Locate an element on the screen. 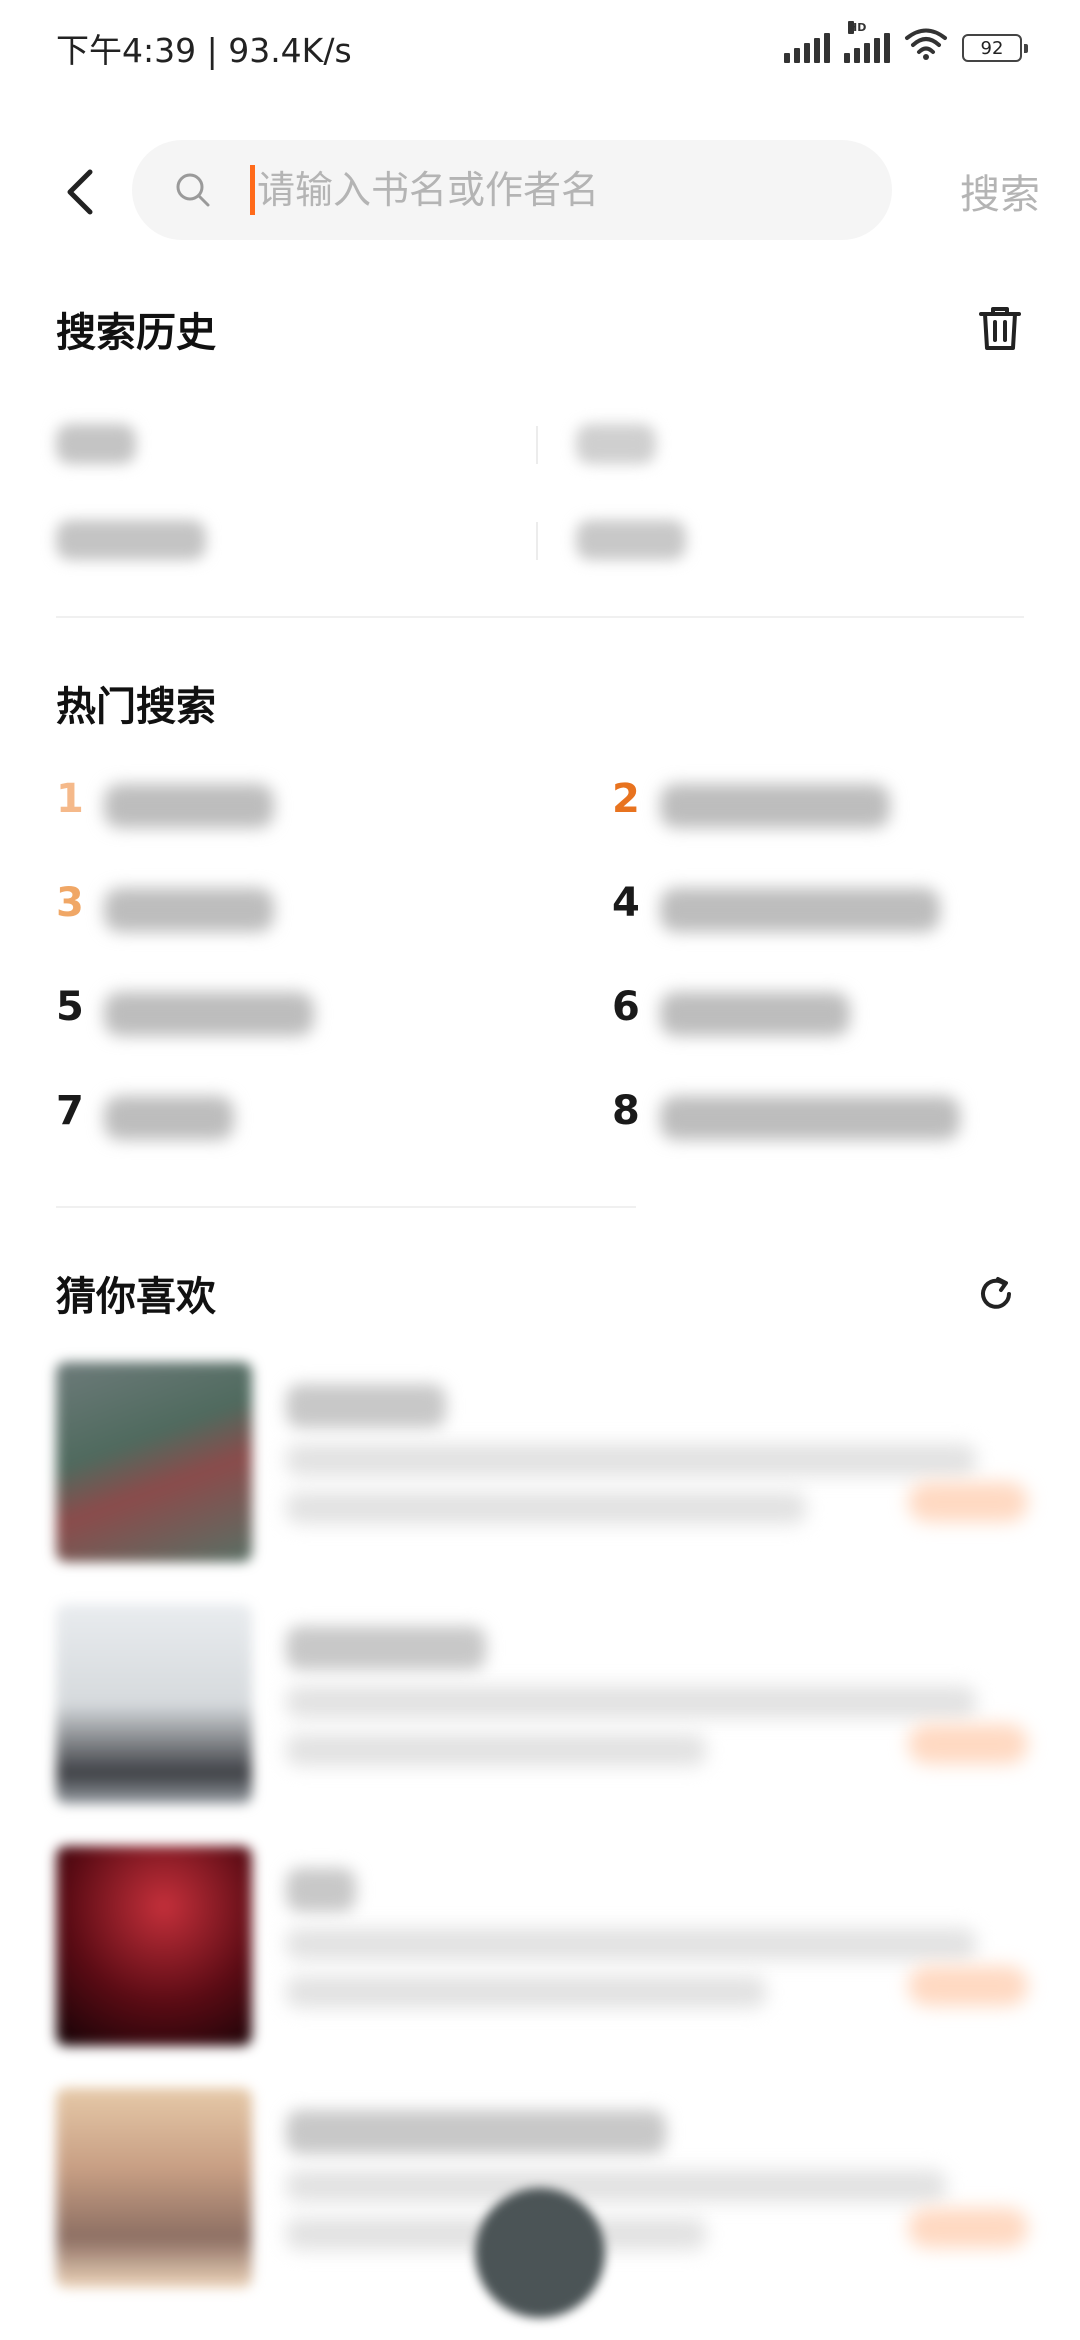 This screenshot has height=2340, width=1080. hot-item: 6 is located at coordinates (846, 1014).